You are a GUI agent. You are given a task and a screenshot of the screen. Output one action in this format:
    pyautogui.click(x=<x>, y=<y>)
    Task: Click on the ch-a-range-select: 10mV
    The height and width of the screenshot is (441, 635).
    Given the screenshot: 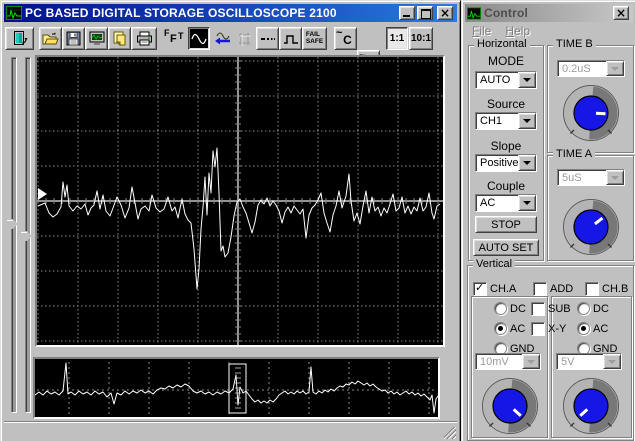 What is the action you would take?
    pyautogui.click(x=508, y=361)
    